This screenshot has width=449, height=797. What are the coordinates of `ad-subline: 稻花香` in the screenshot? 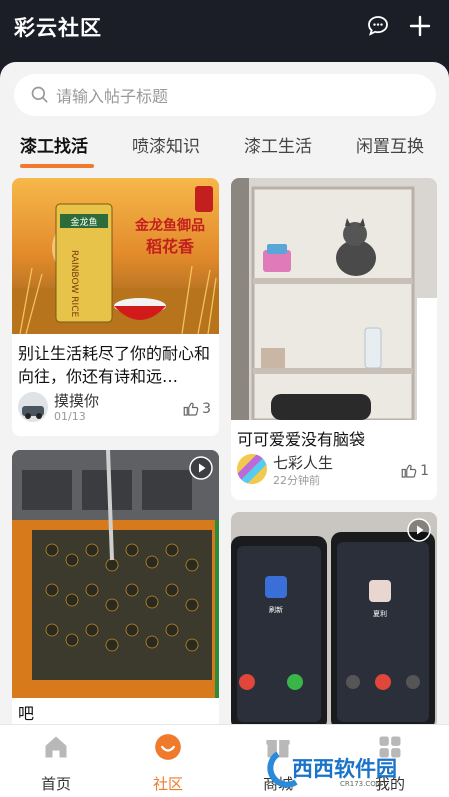 It's located at (170, 246).